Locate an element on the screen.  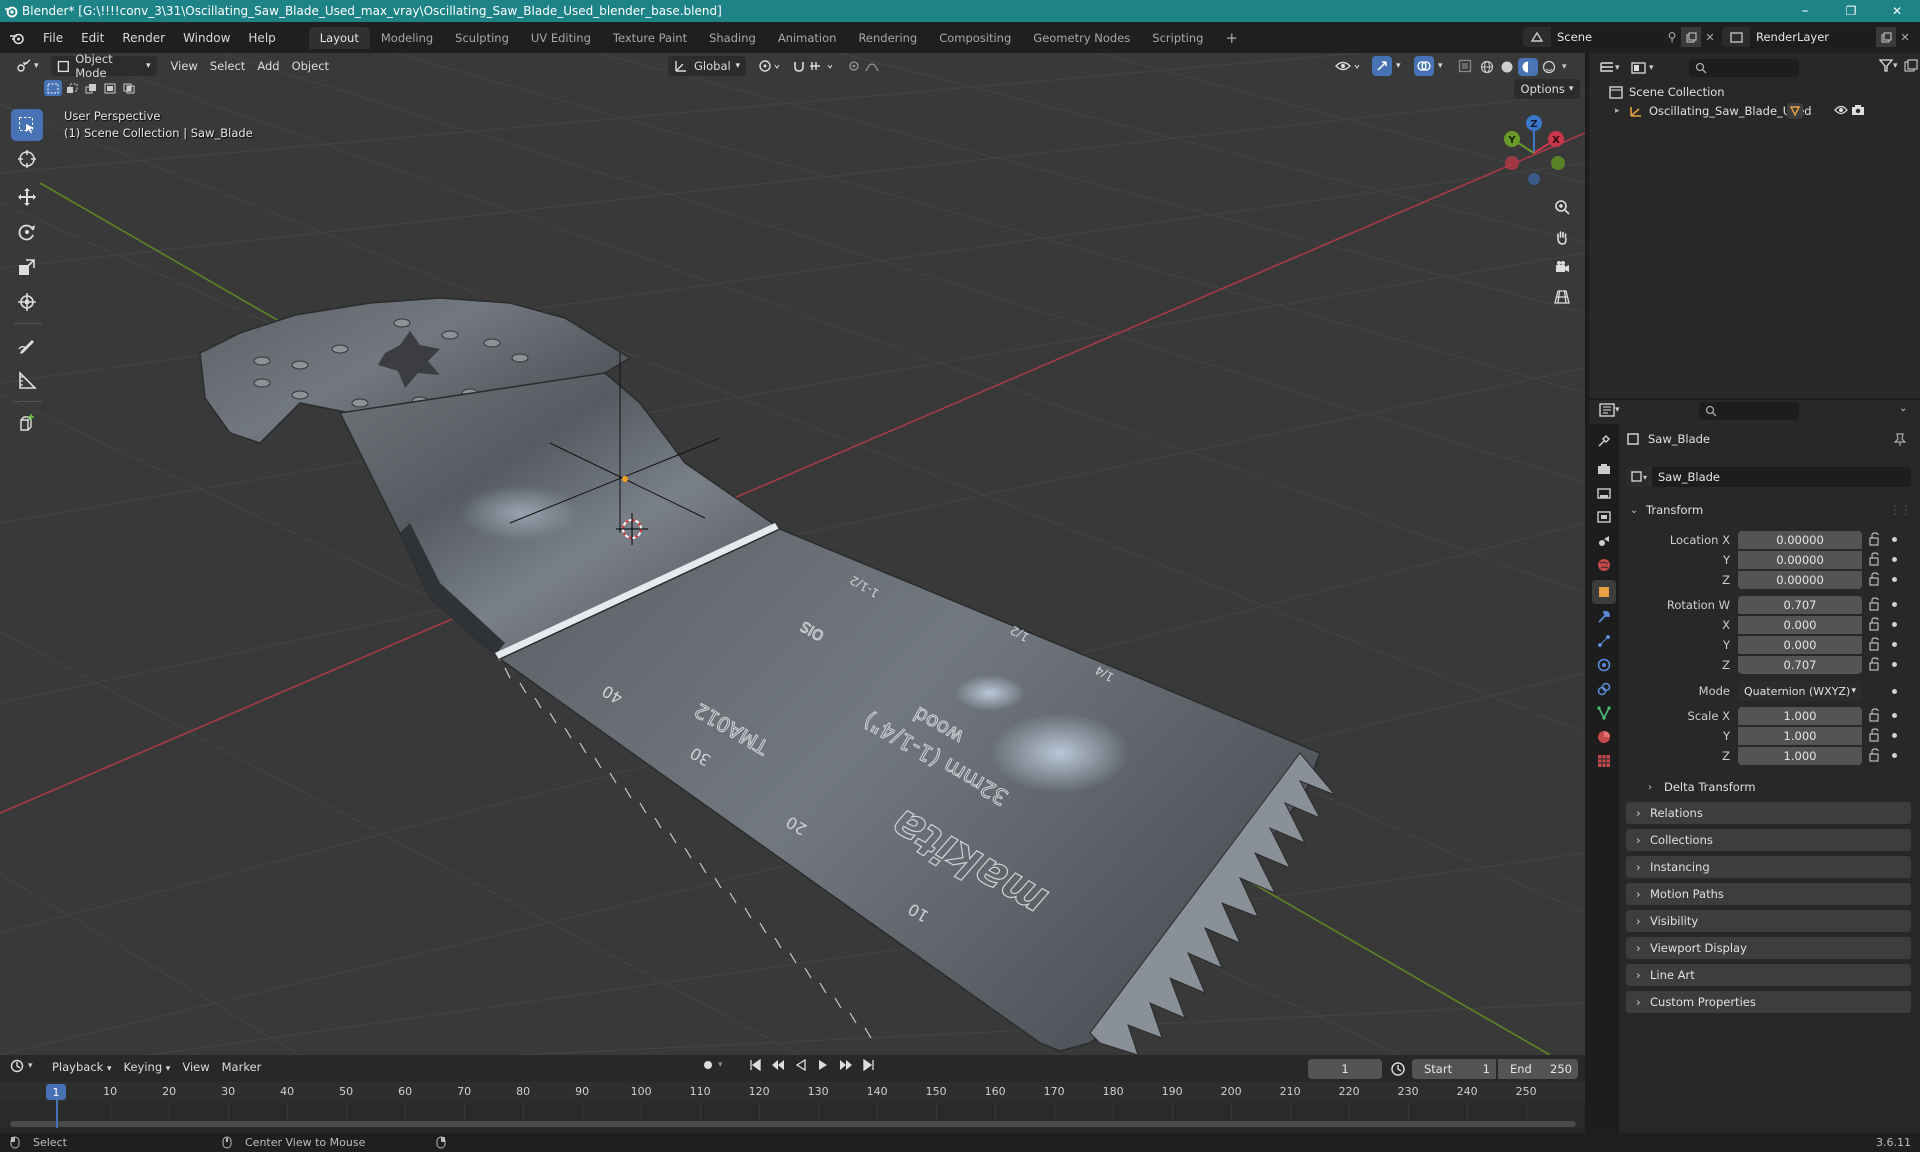
overlays-toggle-icon: ▾ is located at coordinates (1428, 66).